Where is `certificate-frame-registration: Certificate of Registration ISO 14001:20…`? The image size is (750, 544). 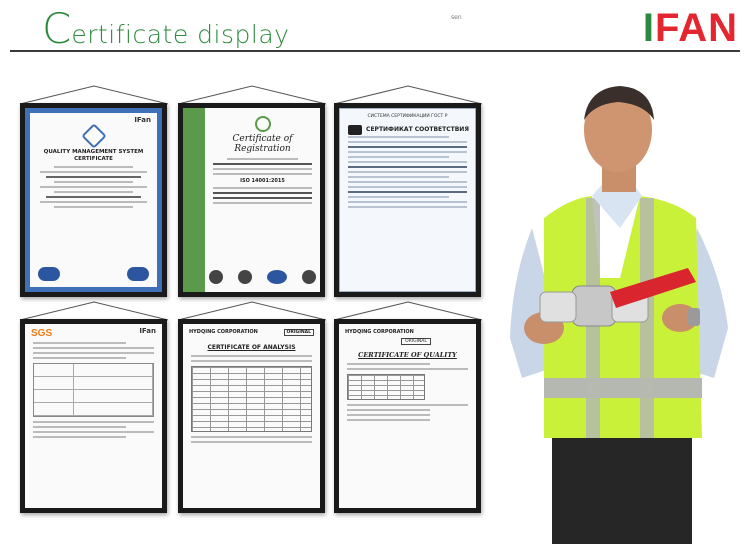 certificate-frame-registration: Certificate of Registration ISO 14001:20… is located at coordinates (251, 200).